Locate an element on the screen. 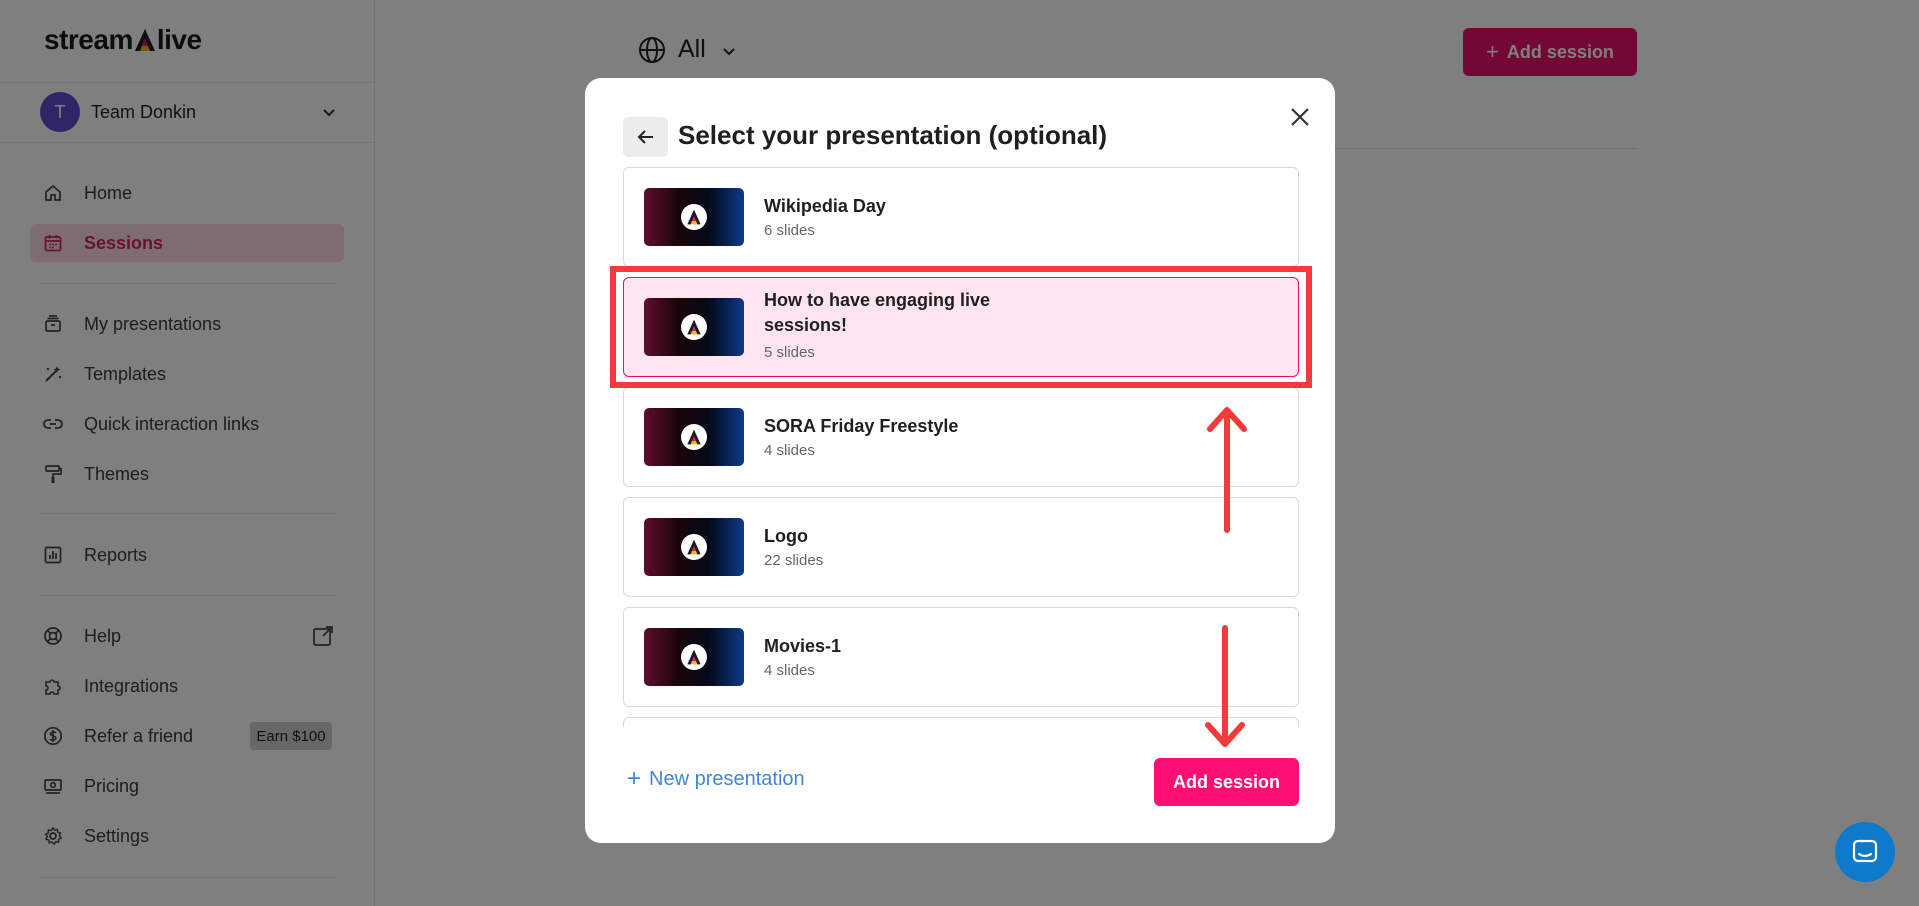 Image resolution: width=1919 pixels, height=906 pixels. close-button is located at coordinates (1300, 117).